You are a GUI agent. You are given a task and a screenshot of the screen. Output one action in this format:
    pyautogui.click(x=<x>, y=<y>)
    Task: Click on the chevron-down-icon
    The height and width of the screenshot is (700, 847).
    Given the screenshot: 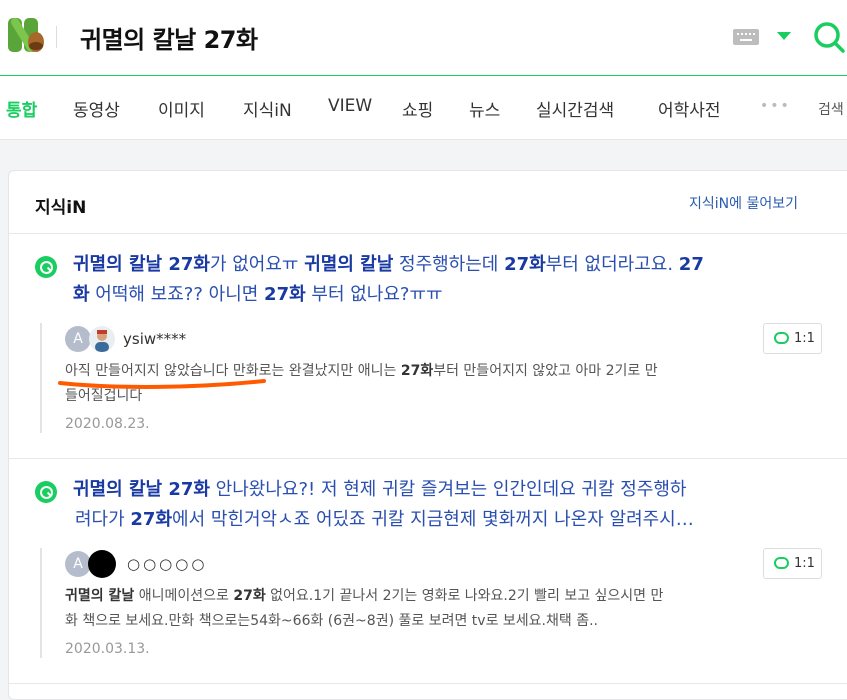 What is the action you would take?
    pyautogui.click(x=784, y=36)
    